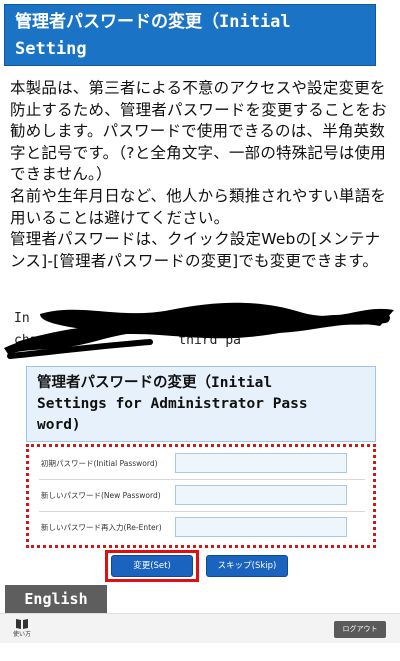  What do you see at coordinates (261, 495) in the screenshot?
I see `new-password-field` at bounding box center [261, 495].